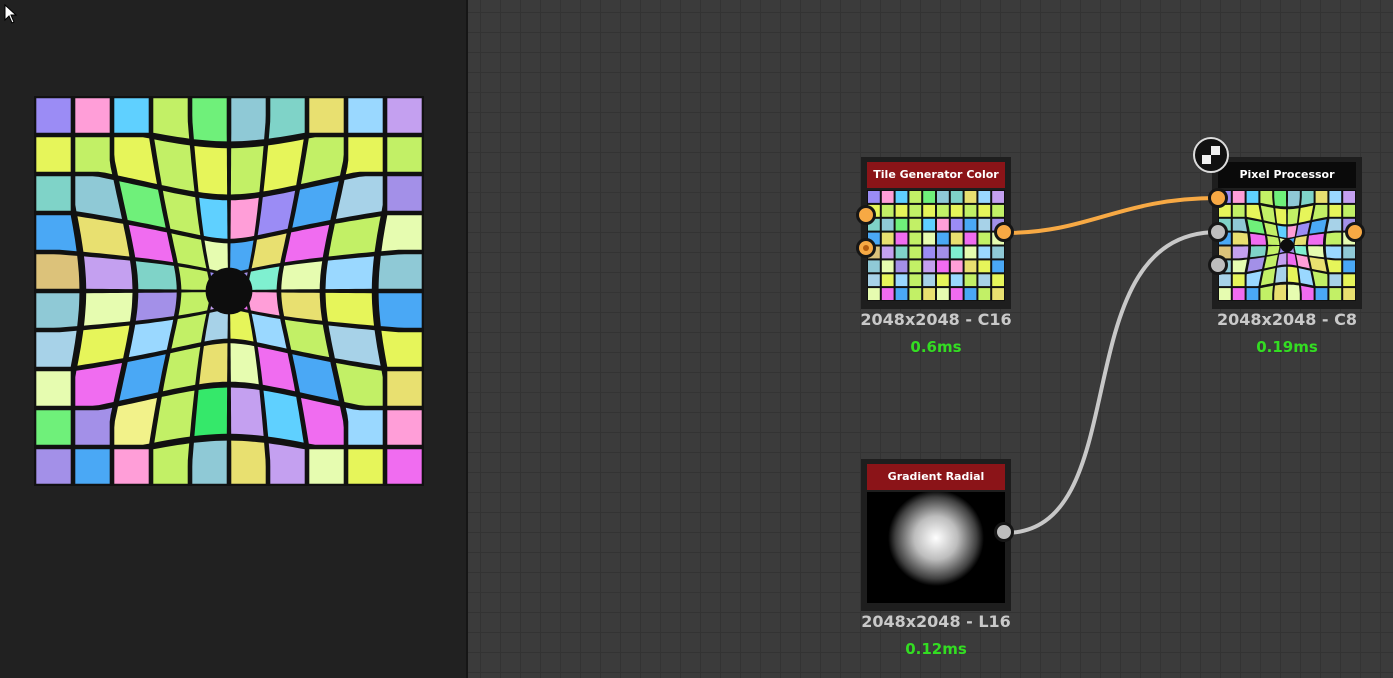  I want to click on output-preview-button, so click(1211, 155).